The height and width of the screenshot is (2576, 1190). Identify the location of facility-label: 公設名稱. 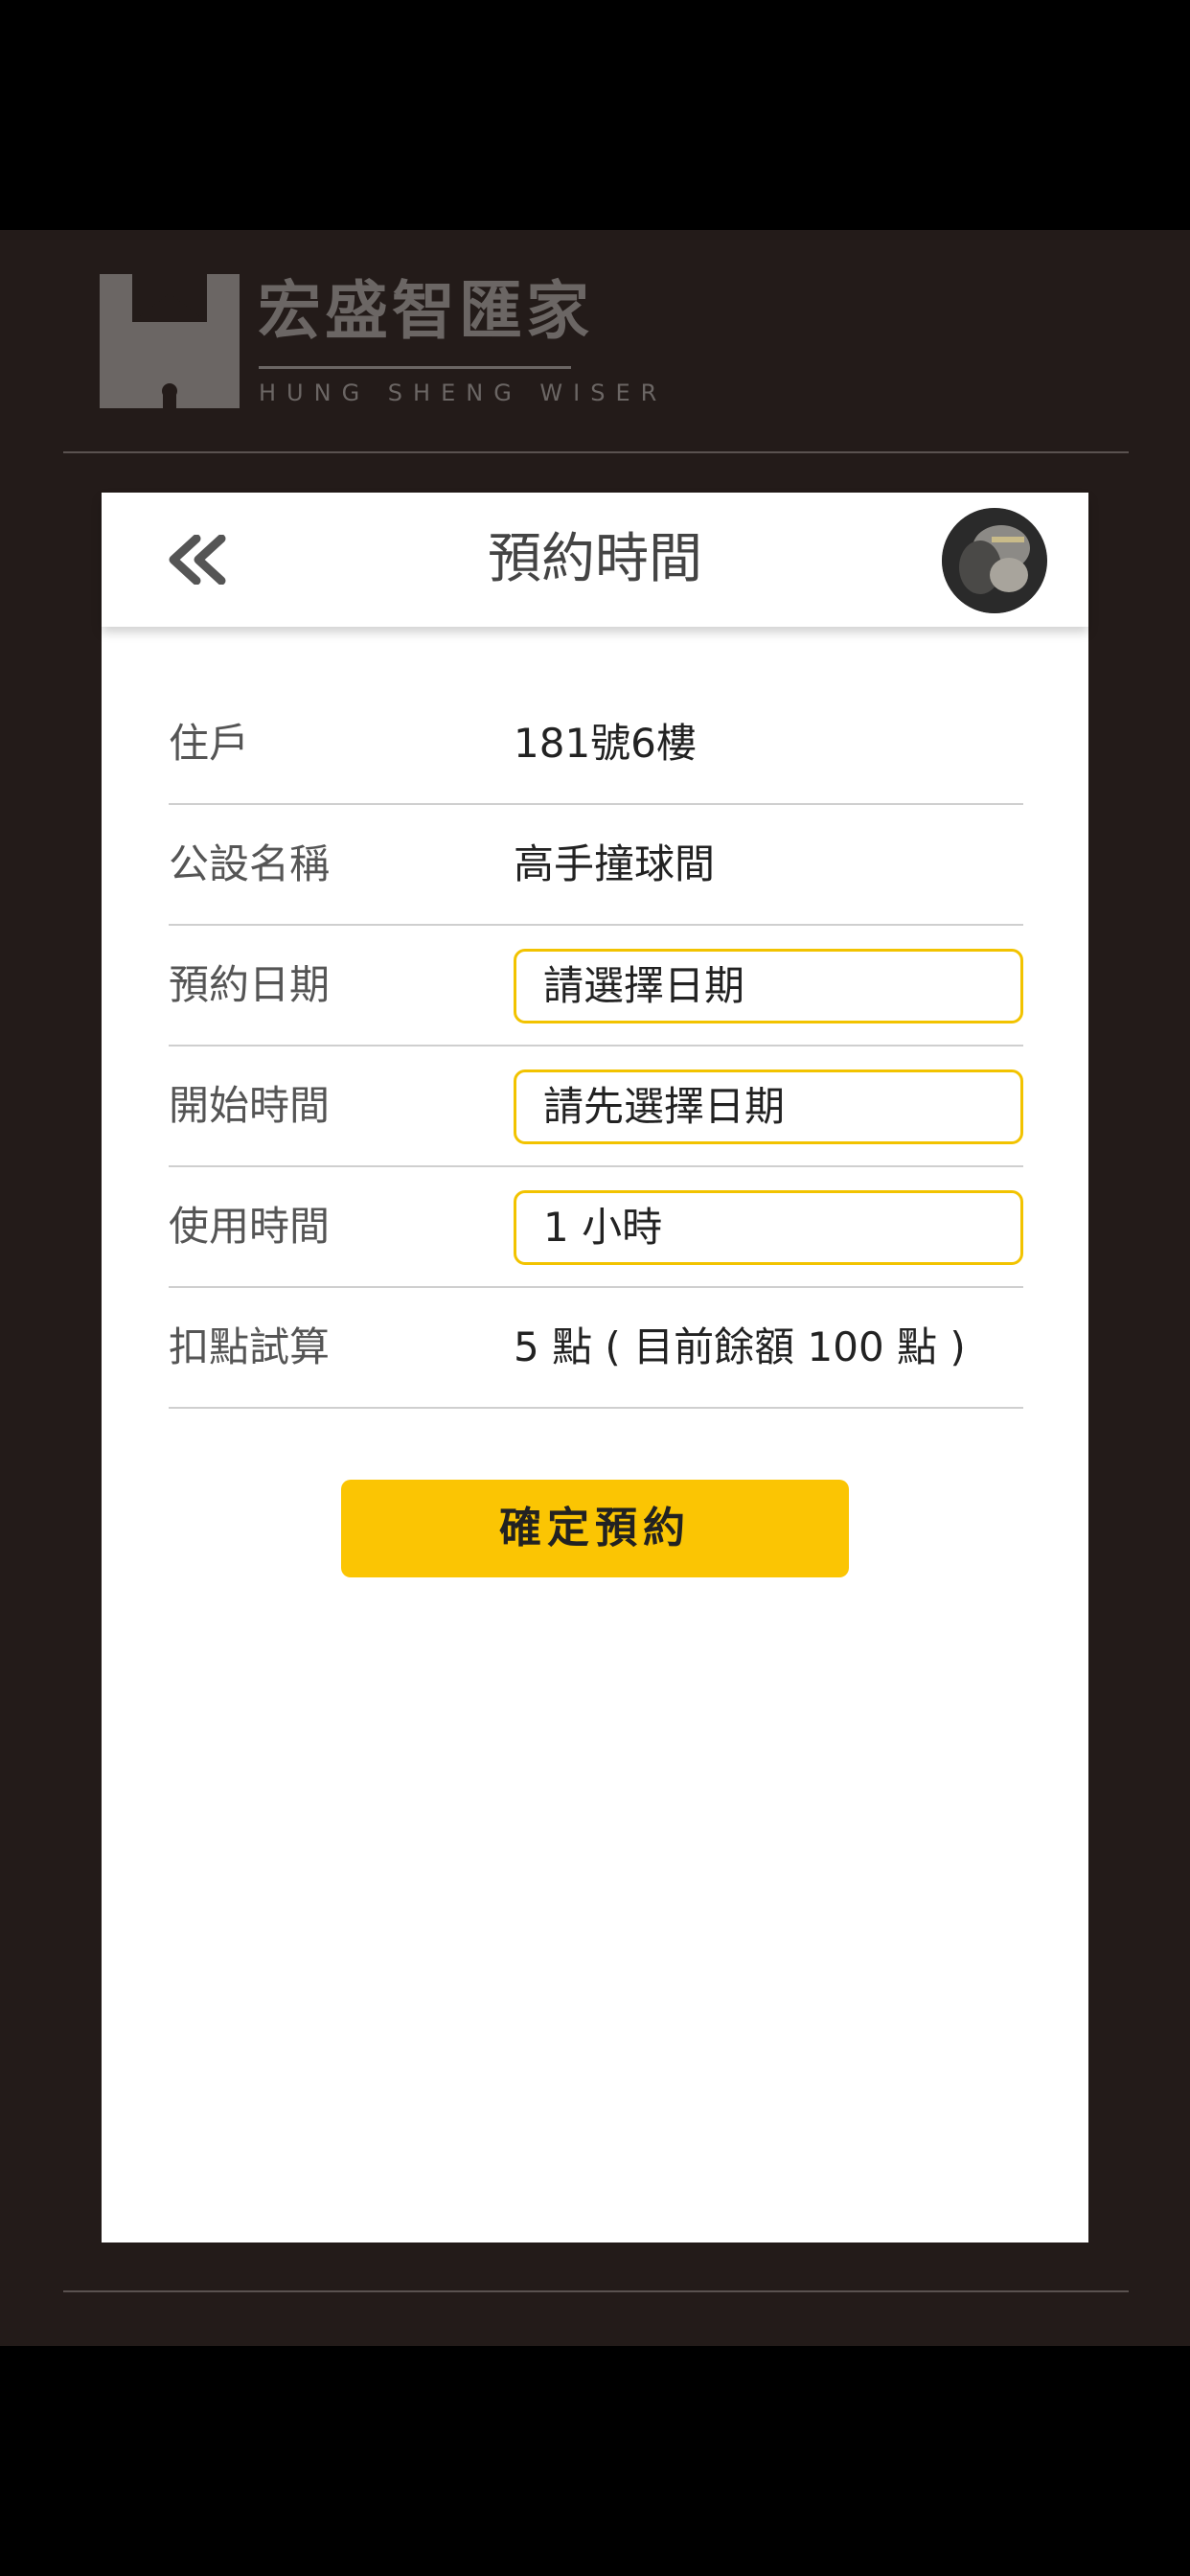
(250, 863).